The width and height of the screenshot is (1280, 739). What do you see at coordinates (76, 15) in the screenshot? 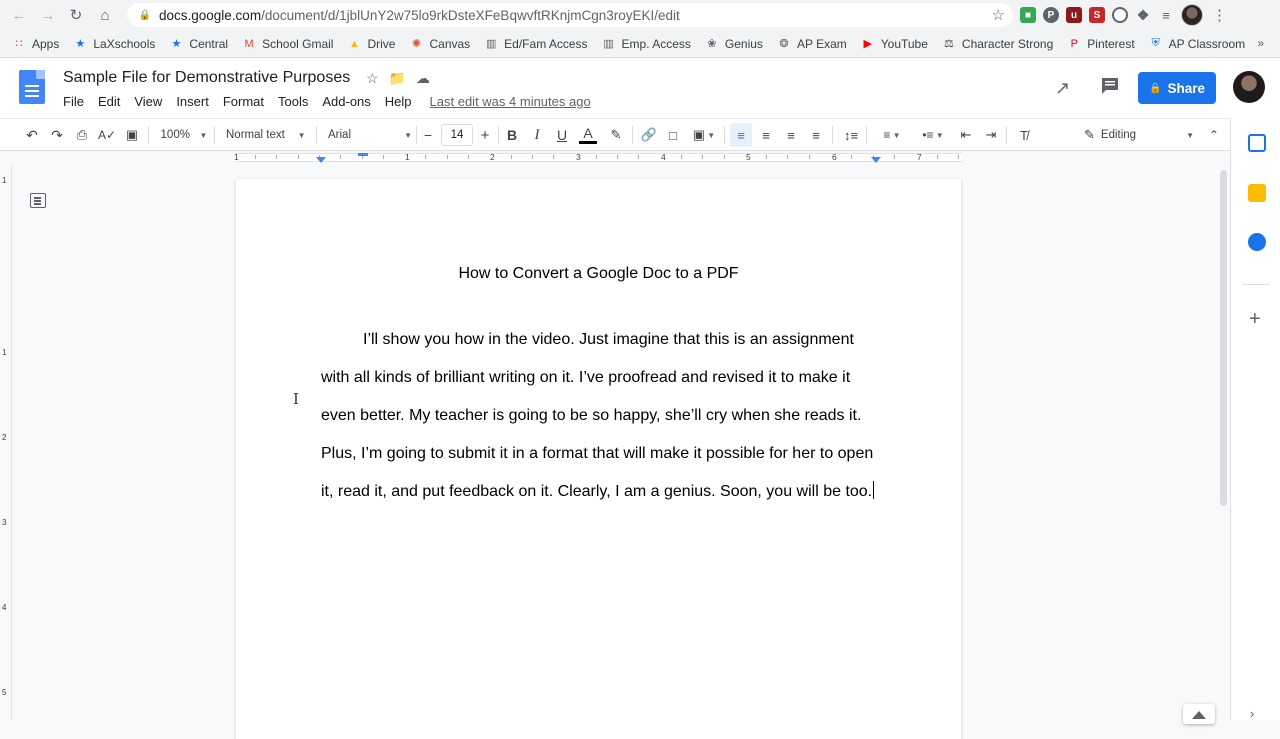
I see `reload-icon: ↻` at bounding box center [76, 15].